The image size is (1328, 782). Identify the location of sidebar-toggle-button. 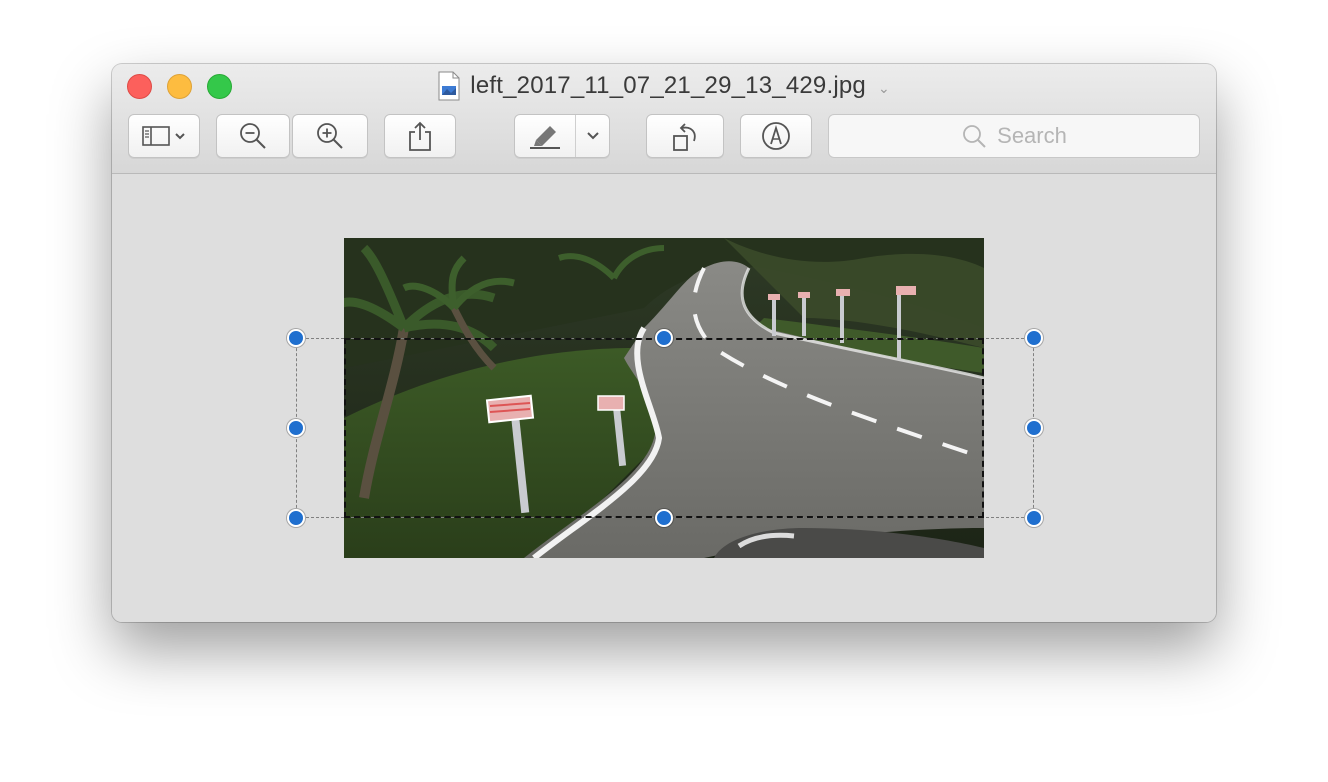
(164, 136).